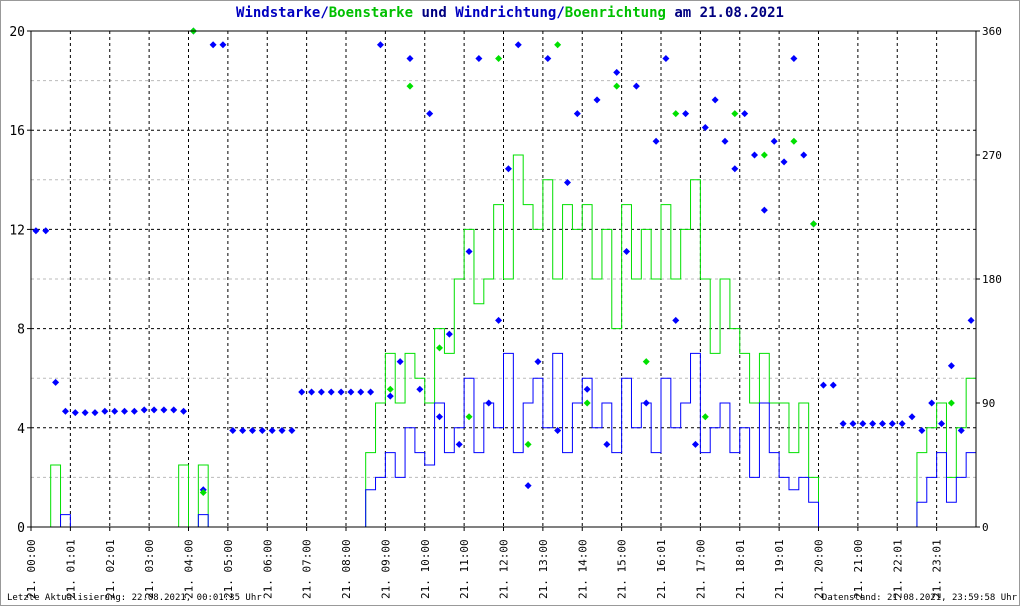 The image size is (1020, 606). I want to click on x-tick-label: 21. 22:01, so click(897, 569).